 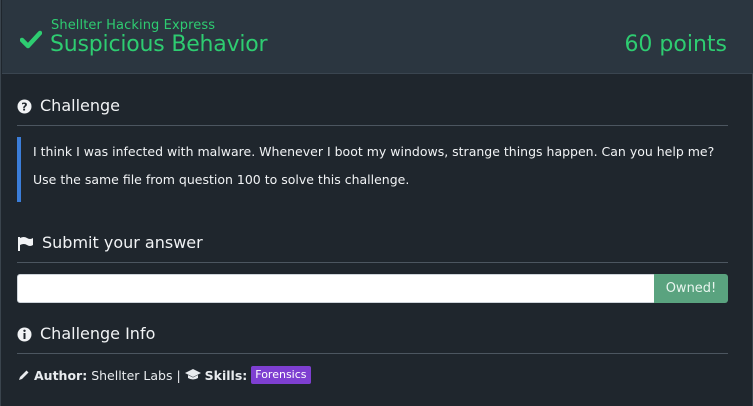 What do you see at coordinates (372, 111) in the screenshot?
I see `challenge-section-heading: ? Challenge` at bounding box center [372, 111].